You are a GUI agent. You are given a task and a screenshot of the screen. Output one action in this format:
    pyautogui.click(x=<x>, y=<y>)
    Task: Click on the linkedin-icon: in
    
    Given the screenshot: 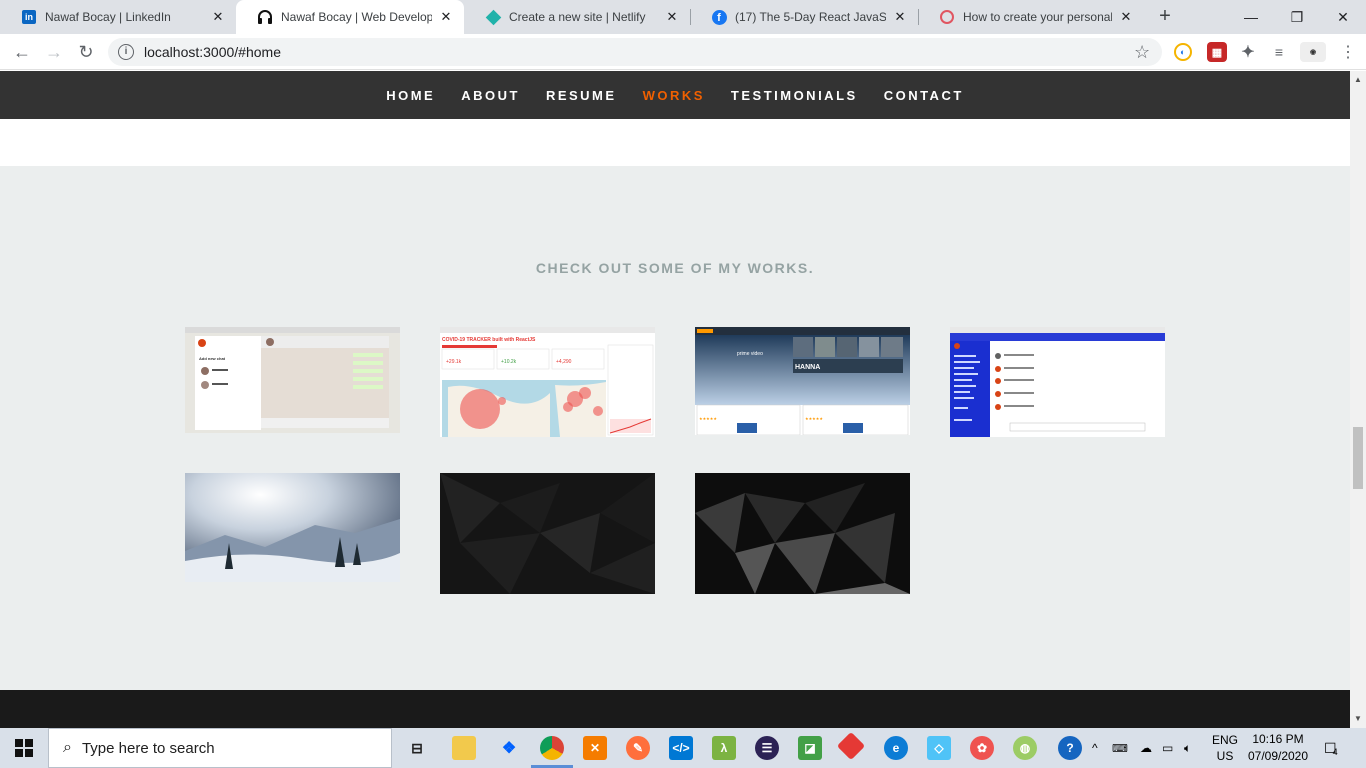 What is the action you would take?
    pyautogui.click(x=29, y=17)
    